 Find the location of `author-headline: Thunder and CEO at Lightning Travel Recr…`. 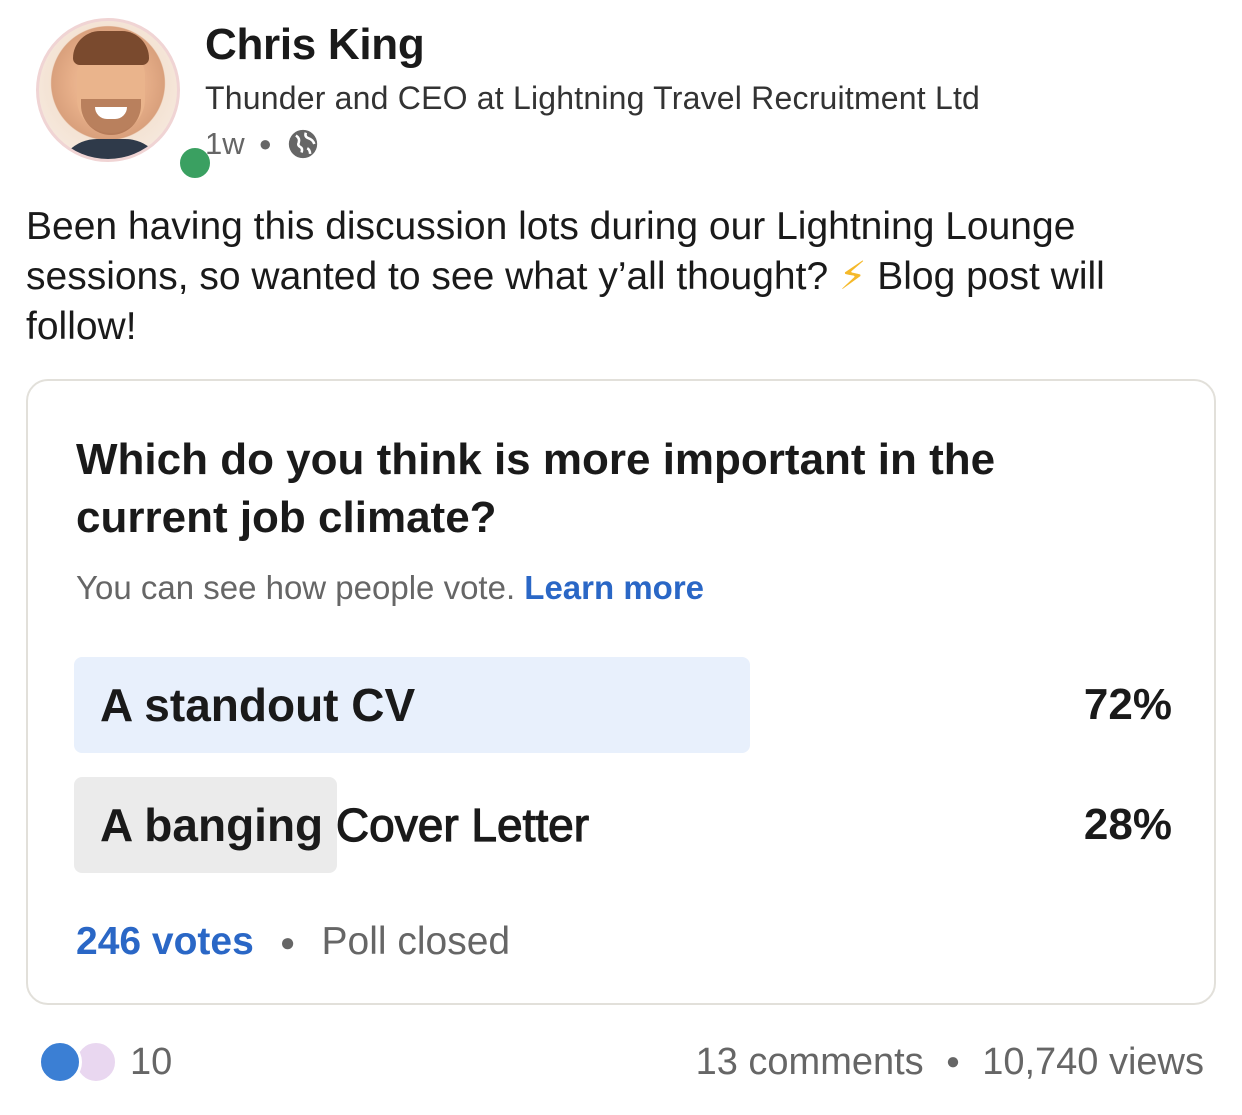

author-headline: Thunder and CEO at Lightning Travel Recr… is located at coordinates (593, 98).